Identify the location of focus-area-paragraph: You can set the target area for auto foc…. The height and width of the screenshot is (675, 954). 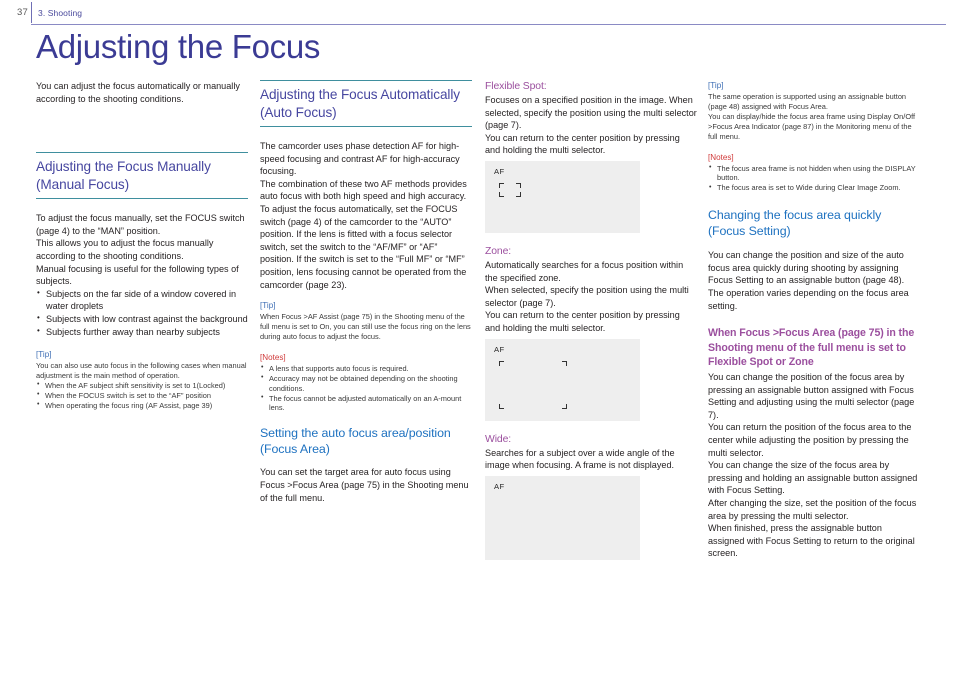
(364, 485).